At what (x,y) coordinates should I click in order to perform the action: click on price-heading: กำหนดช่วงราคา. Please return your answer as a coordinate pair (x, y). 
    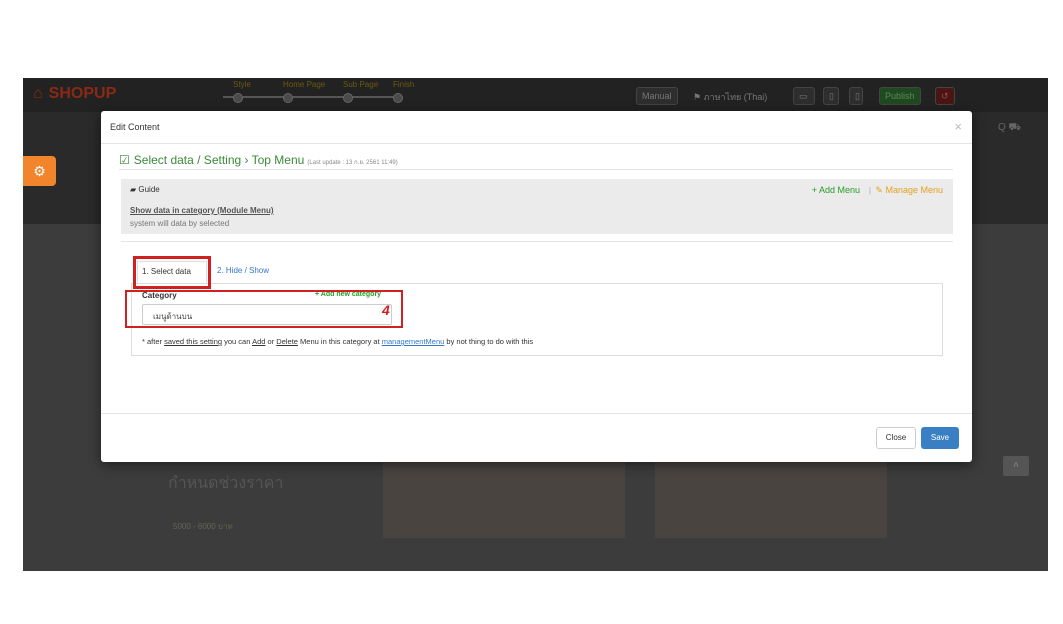
    Looking at the image, I should click on (226, 483).